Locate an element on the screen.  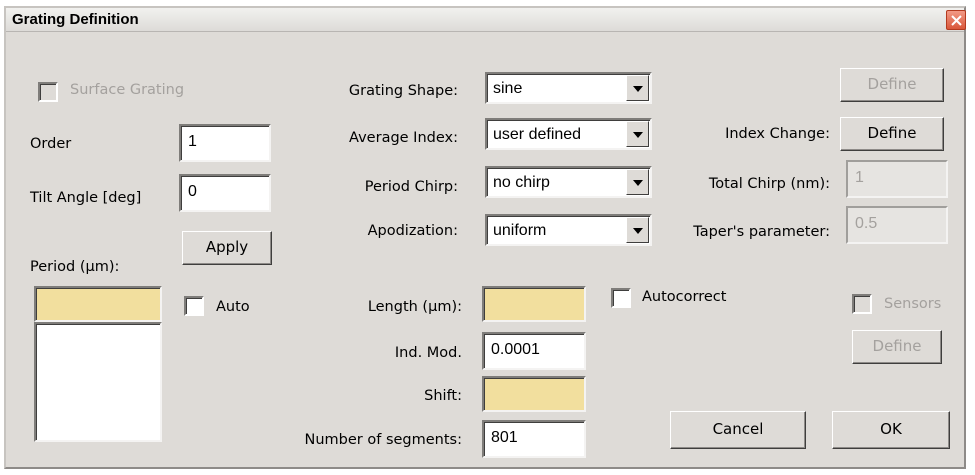
autocorrect-label: Autocorrect is located at coordinates (684, 297).